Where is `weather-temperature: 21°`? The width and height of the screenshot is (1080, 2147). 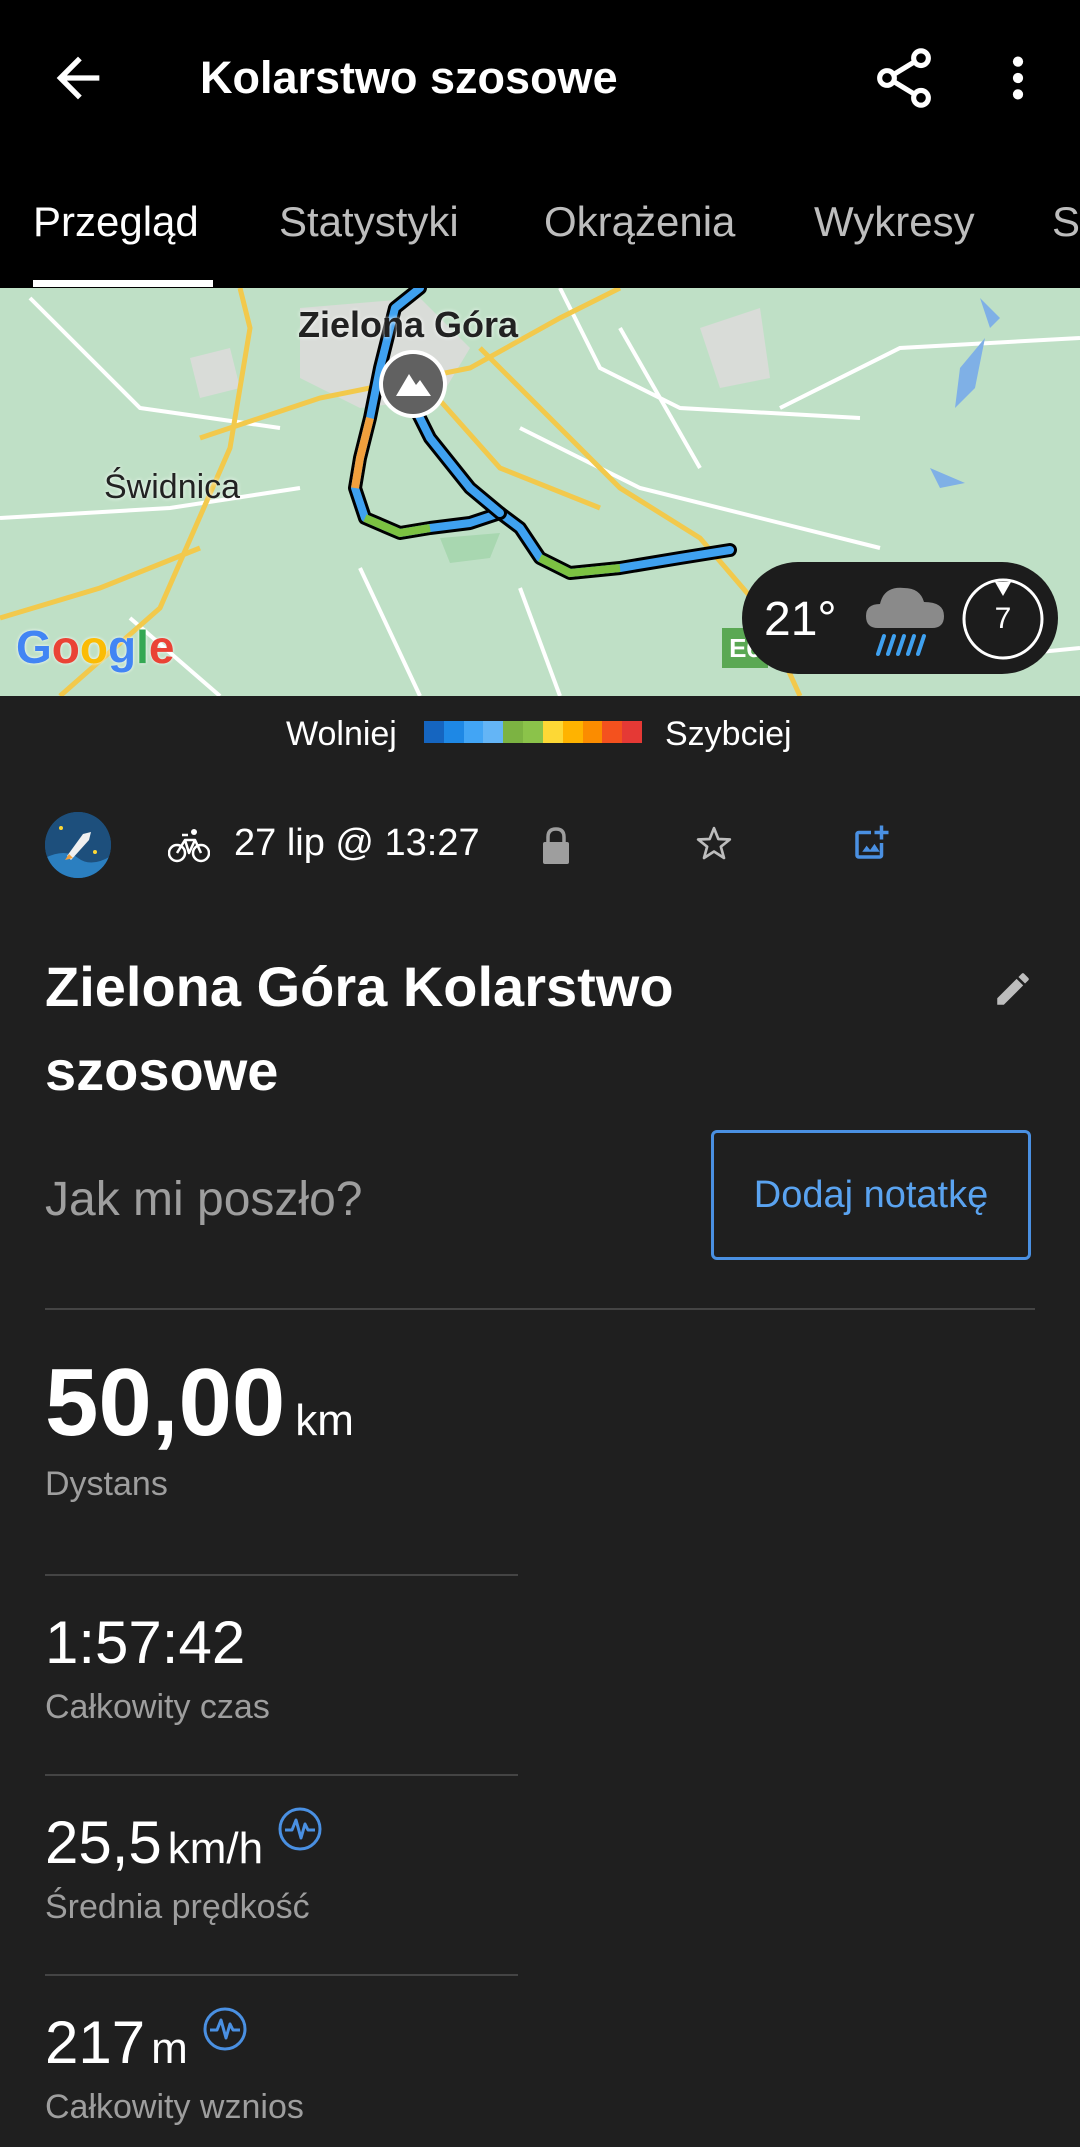
weather-temperature: 21° is located at coordinates (800, 619).